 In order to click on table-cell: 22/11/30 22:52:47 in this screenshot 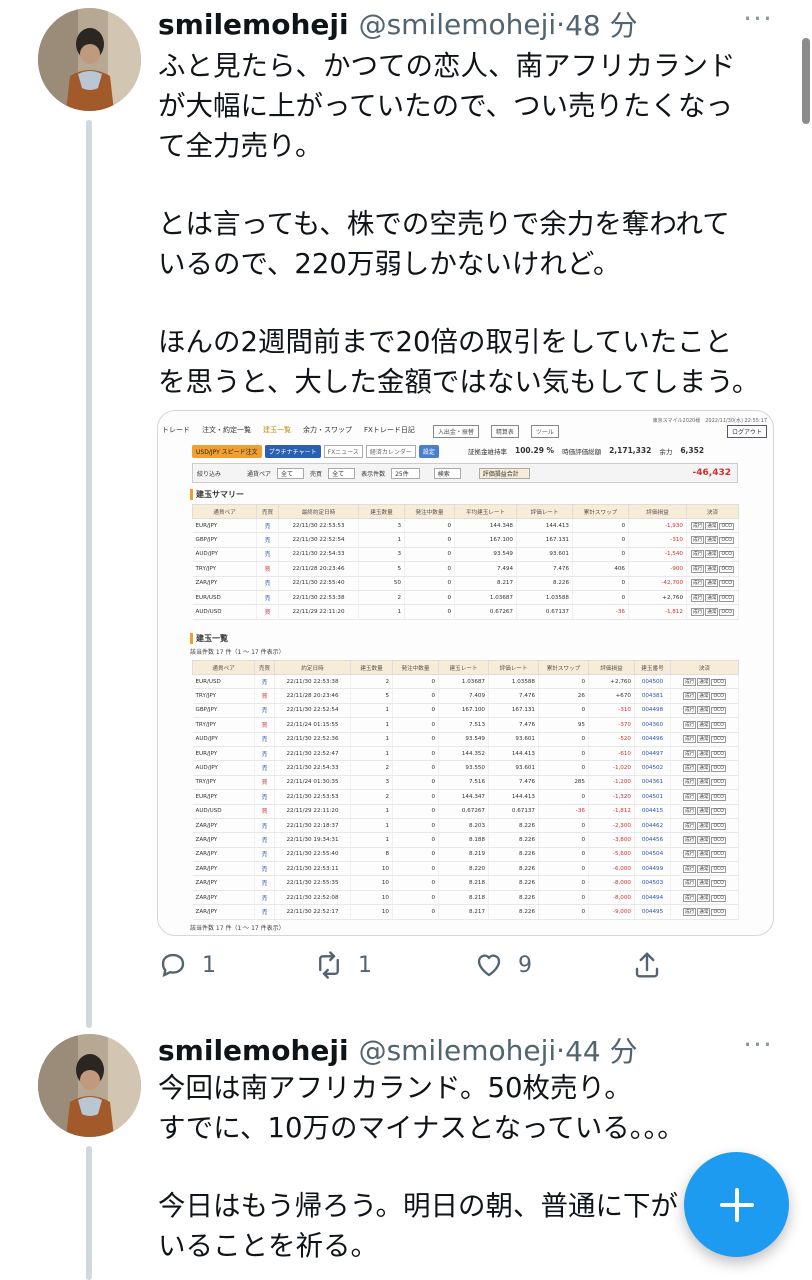, I will do `click(312, 754)`.